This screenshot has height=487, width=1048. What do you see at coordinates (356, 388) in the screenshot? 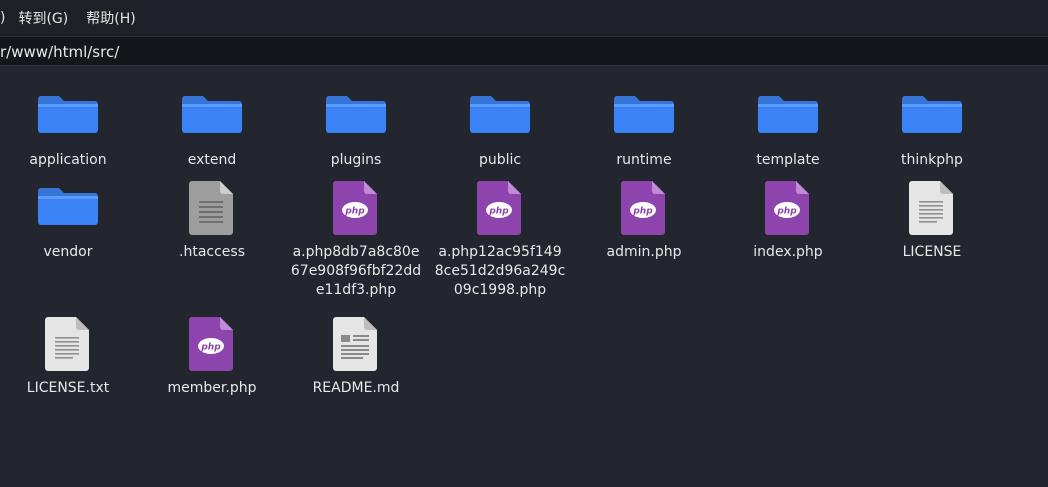
I see `file-name: README.md` at bounding box center [356, 388].